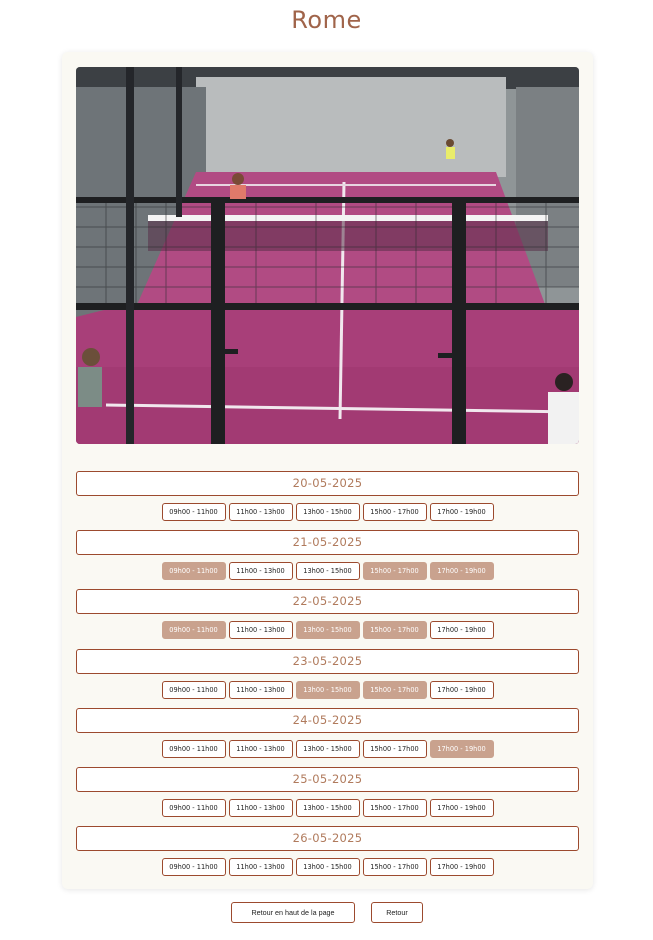  What do you see at coordinates (327, 543) in the screenshot?
I see `date-header: 21-05-2025` at bounding box center [327, 543].